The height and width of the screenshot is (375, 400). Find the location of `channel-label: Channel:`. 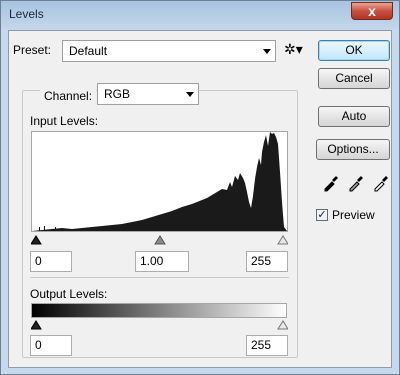

channel-label: Channel: is located at coordinates (68, 96).